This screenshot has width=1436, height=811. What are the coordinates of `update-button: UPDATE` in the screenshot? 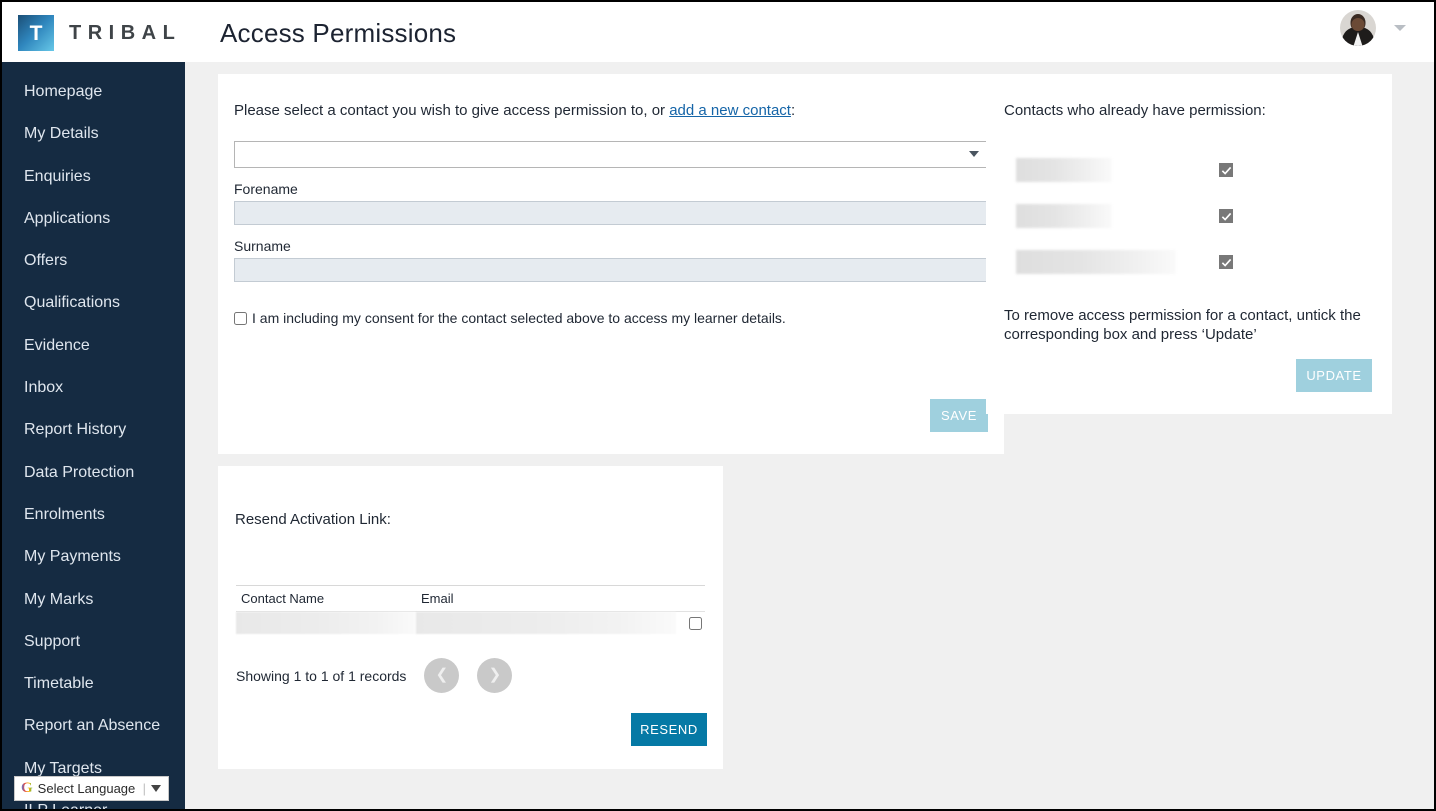 It's located at (1334, 375).